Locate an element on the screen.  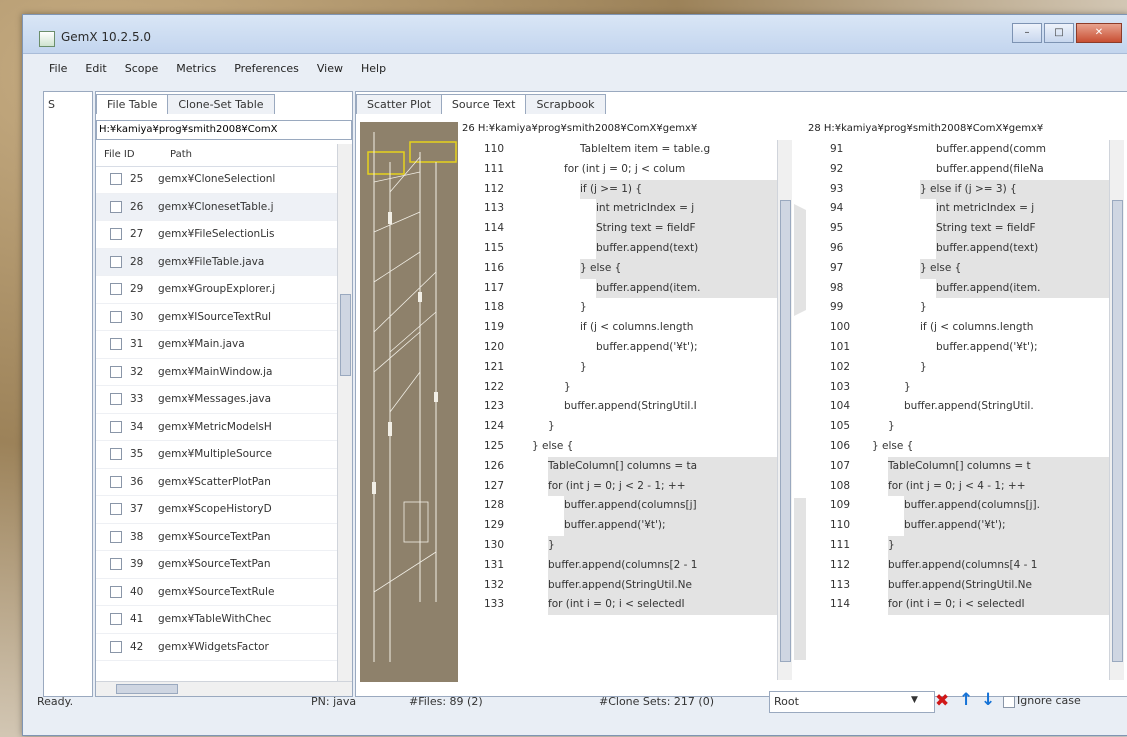
title-bar: GemX 10.2.5.0 – □ ✕ is located at coordinates (575, 34).